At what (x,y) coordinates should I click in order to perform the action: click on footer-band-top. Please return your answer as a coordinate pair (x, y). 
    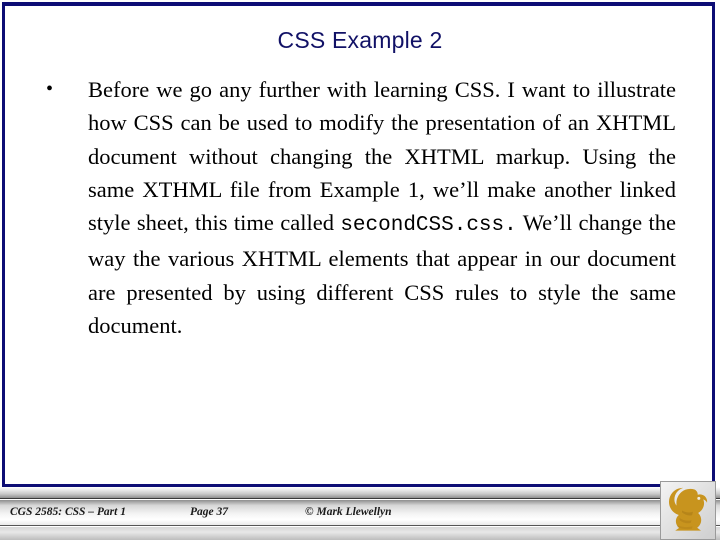
    Looking at the image, I should click on (360, 493).